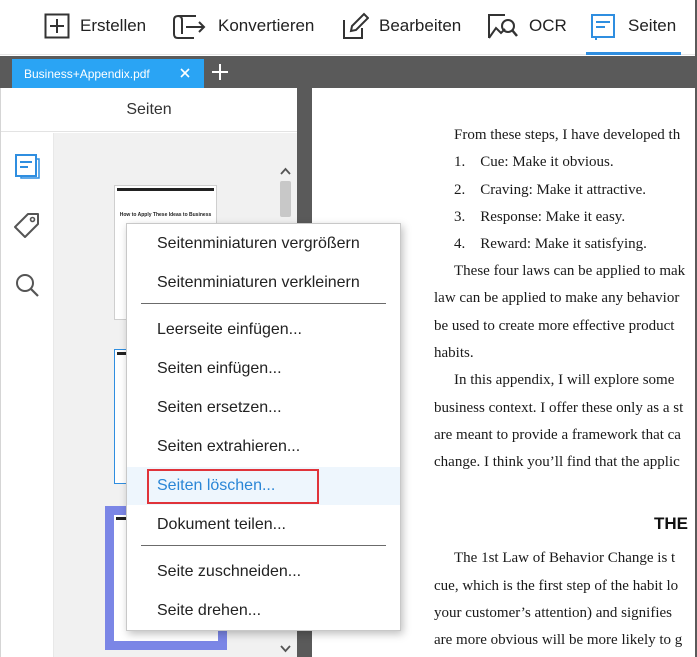 This screenshot has width=697, height=657. I want to click on panel-title: Seiten, so click(149, 110).